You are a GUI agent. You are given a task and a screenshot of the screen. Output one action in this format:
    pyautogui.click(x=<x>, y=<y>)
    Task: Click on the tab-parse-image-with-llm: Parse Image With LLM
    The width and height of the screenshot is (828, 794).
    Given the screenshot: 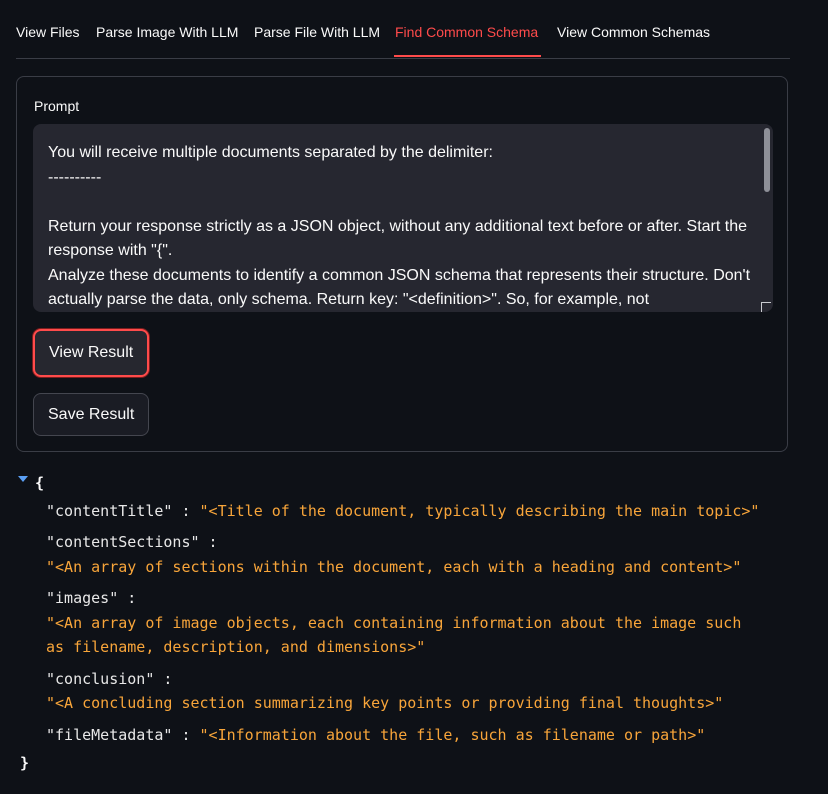 What is the action you would take?
    pyautogui.click(x=167, y=32)
    